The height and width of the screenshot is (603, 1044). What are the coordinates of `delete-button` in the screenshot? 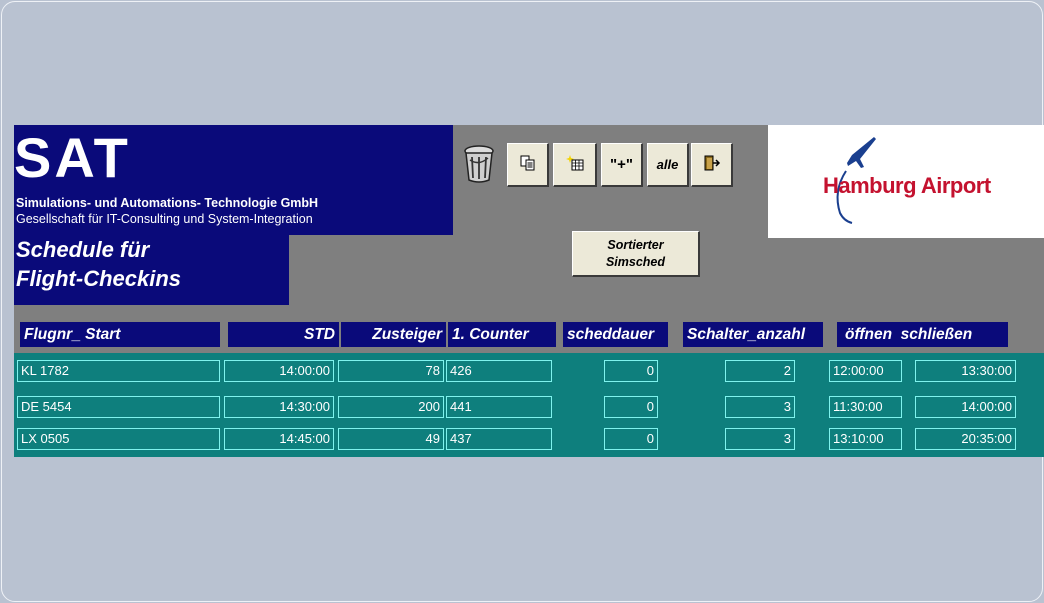 It's located at (479, 165).